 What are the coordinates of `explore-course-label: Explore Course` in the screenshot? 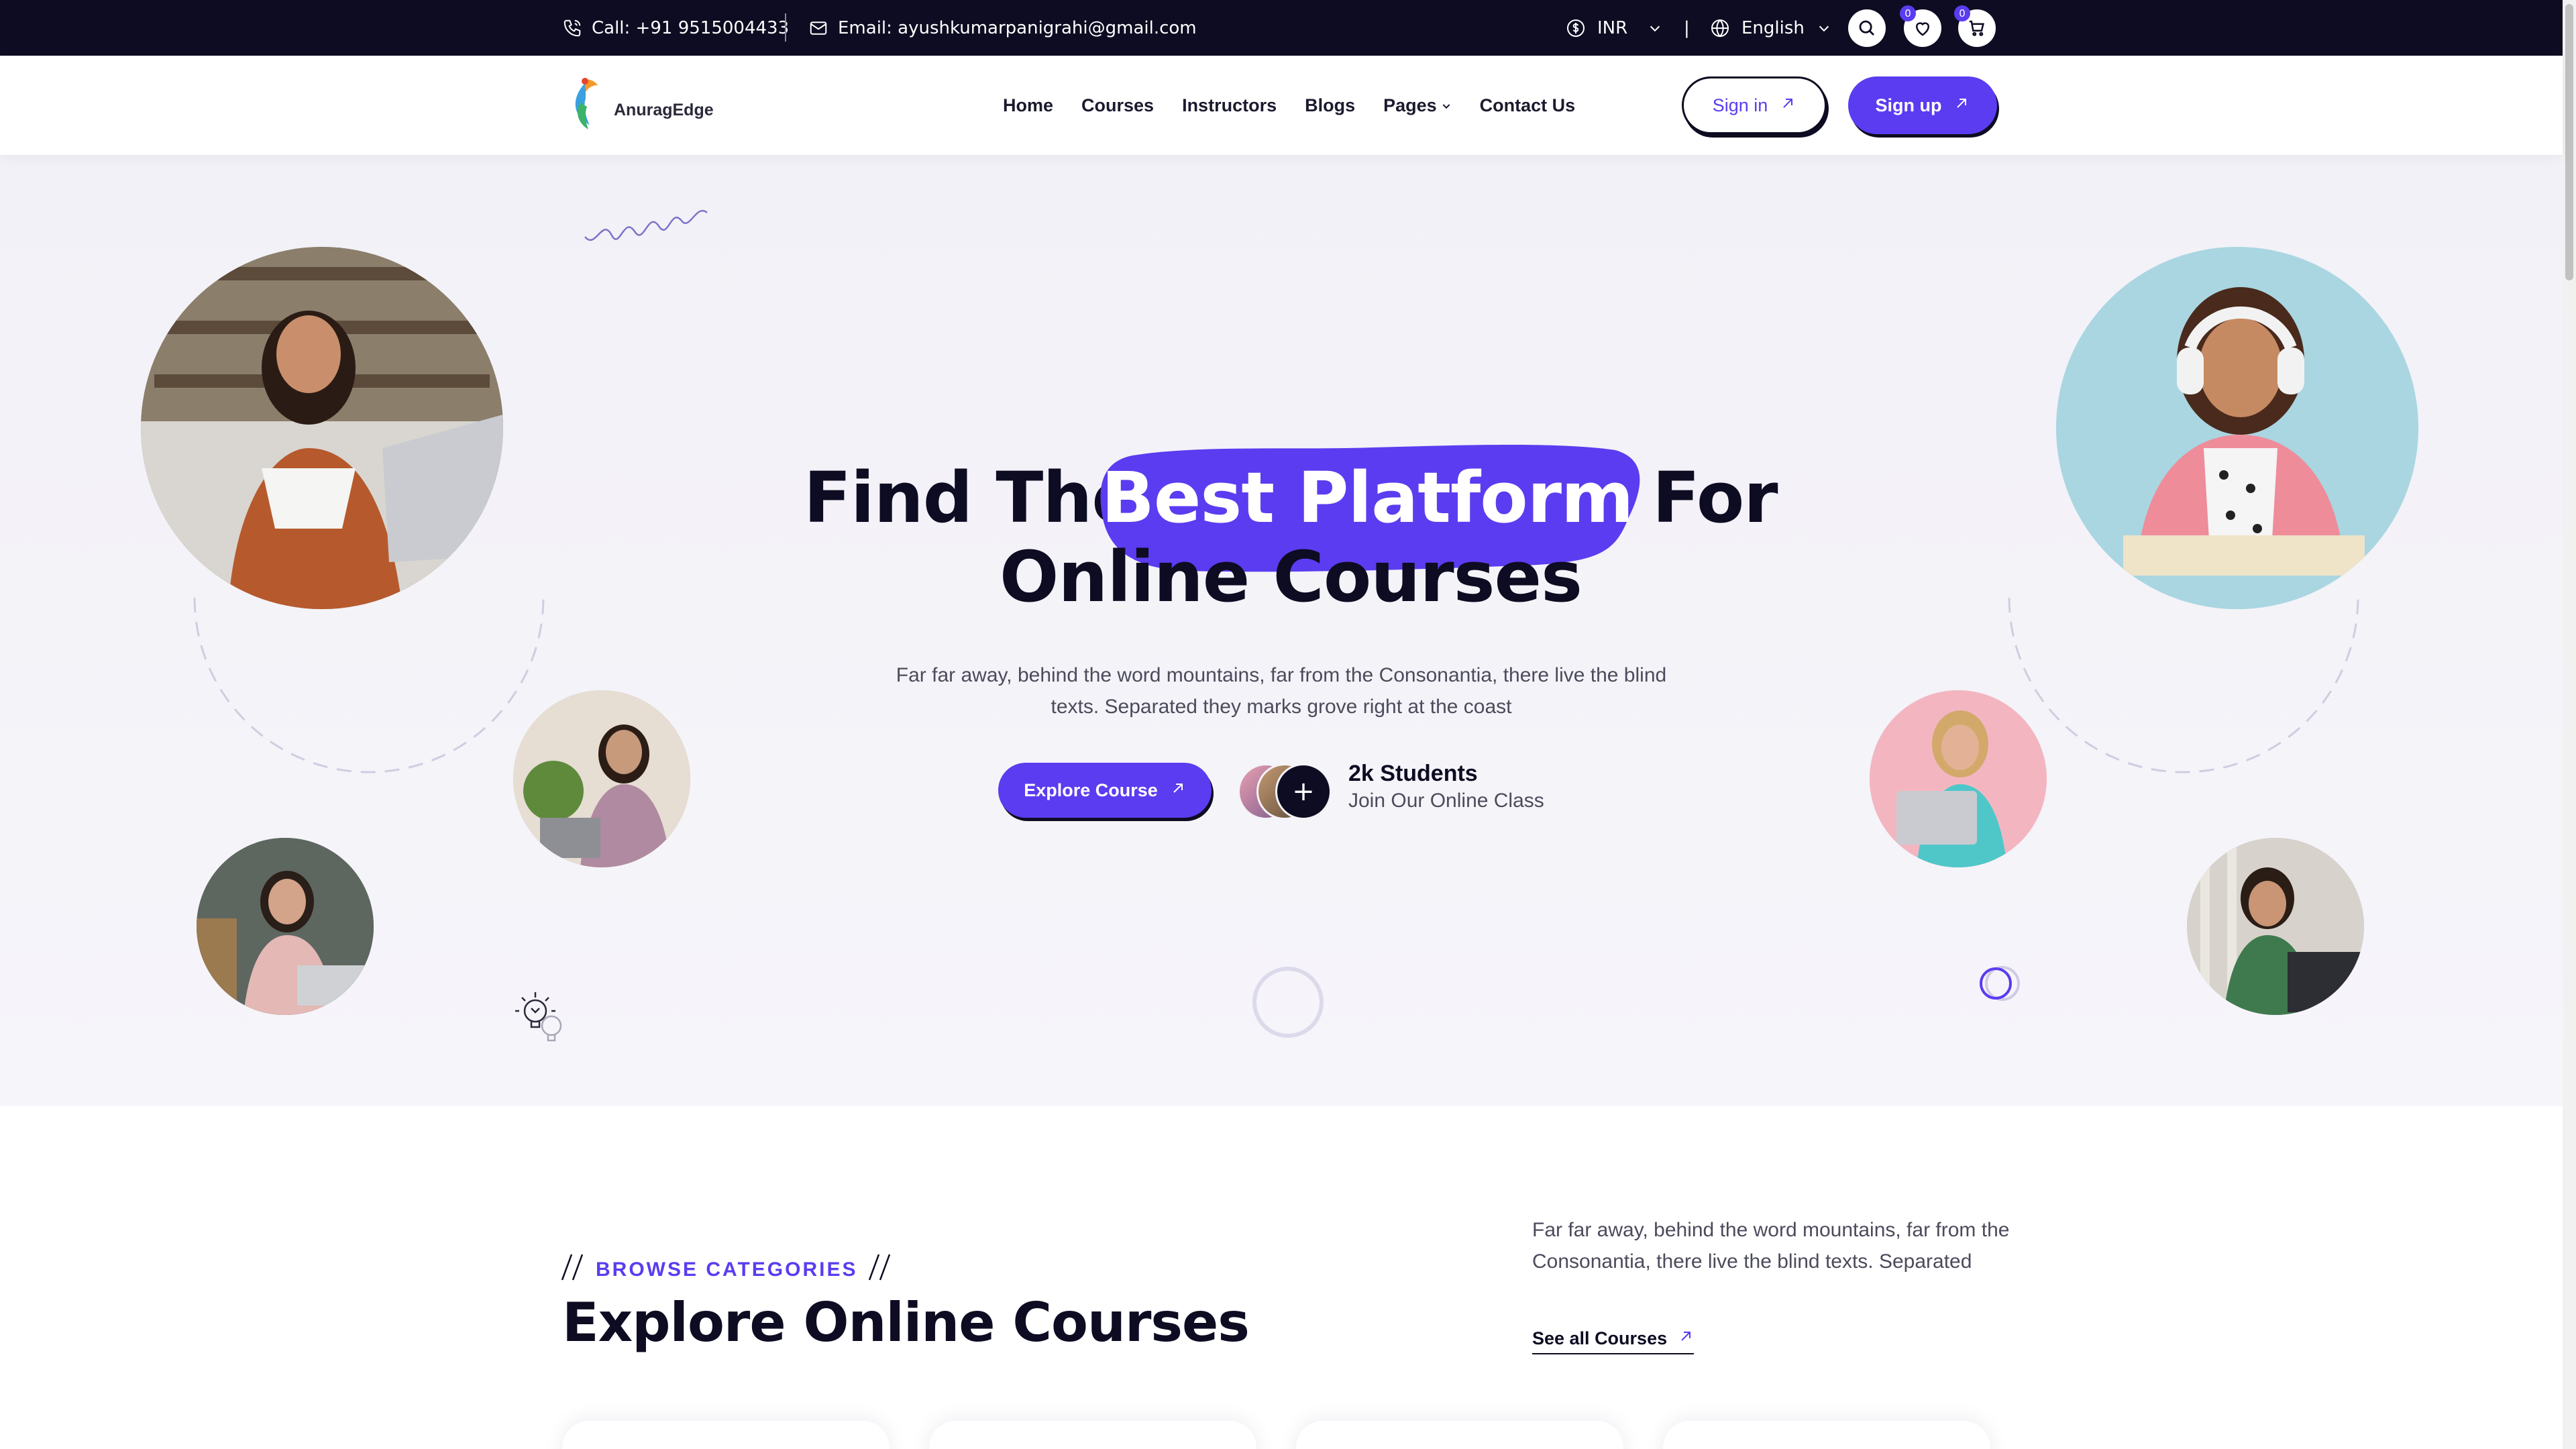 It's located at (1091, 790).